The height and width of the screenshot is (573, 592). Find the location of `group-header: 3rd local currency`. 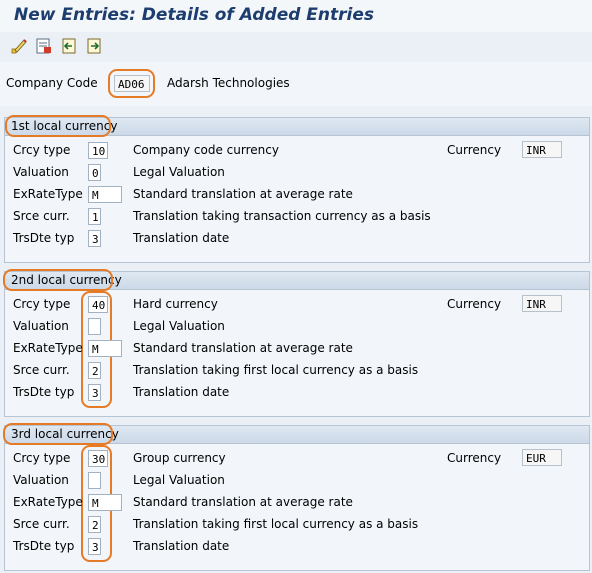

group-header: 3rd local currency is located at coordinates (297, 435).